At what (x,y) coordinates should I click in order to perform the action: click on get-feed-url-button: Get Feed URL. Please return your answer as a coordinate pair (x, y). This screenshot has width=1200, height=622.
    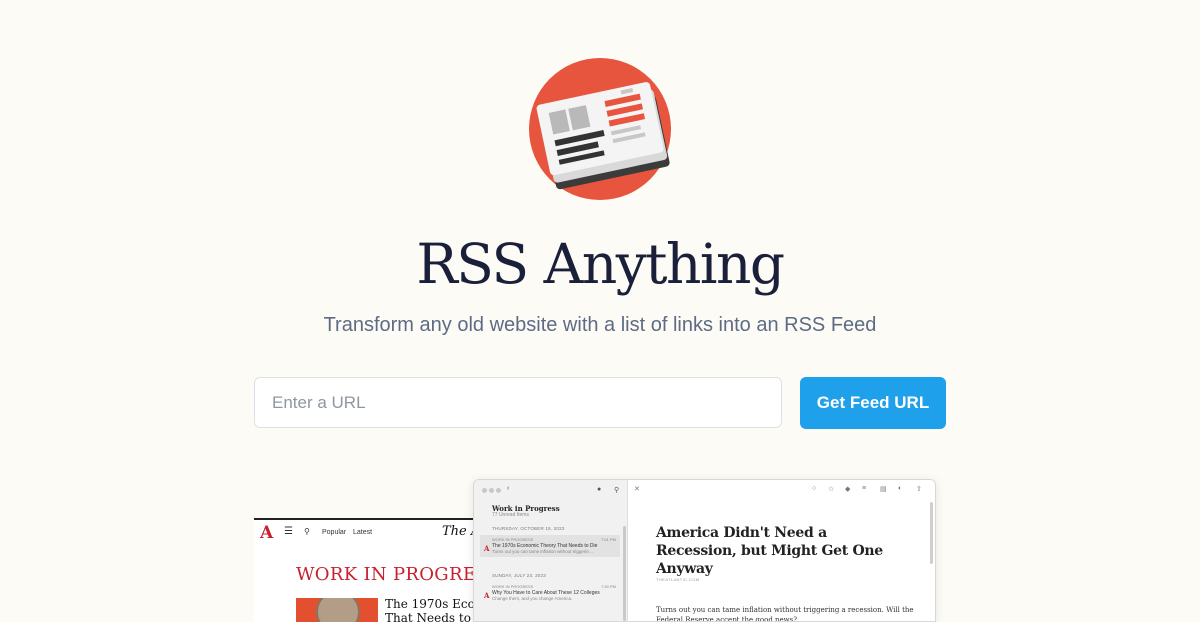
    Looking at the image, I should click on (873, 403).